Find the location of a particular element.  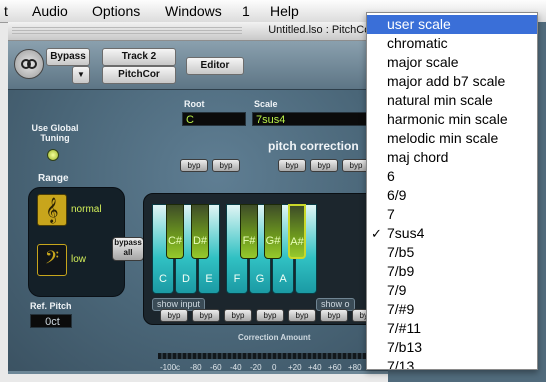

scale-option: chromatic is located at coordinates (452, 43).